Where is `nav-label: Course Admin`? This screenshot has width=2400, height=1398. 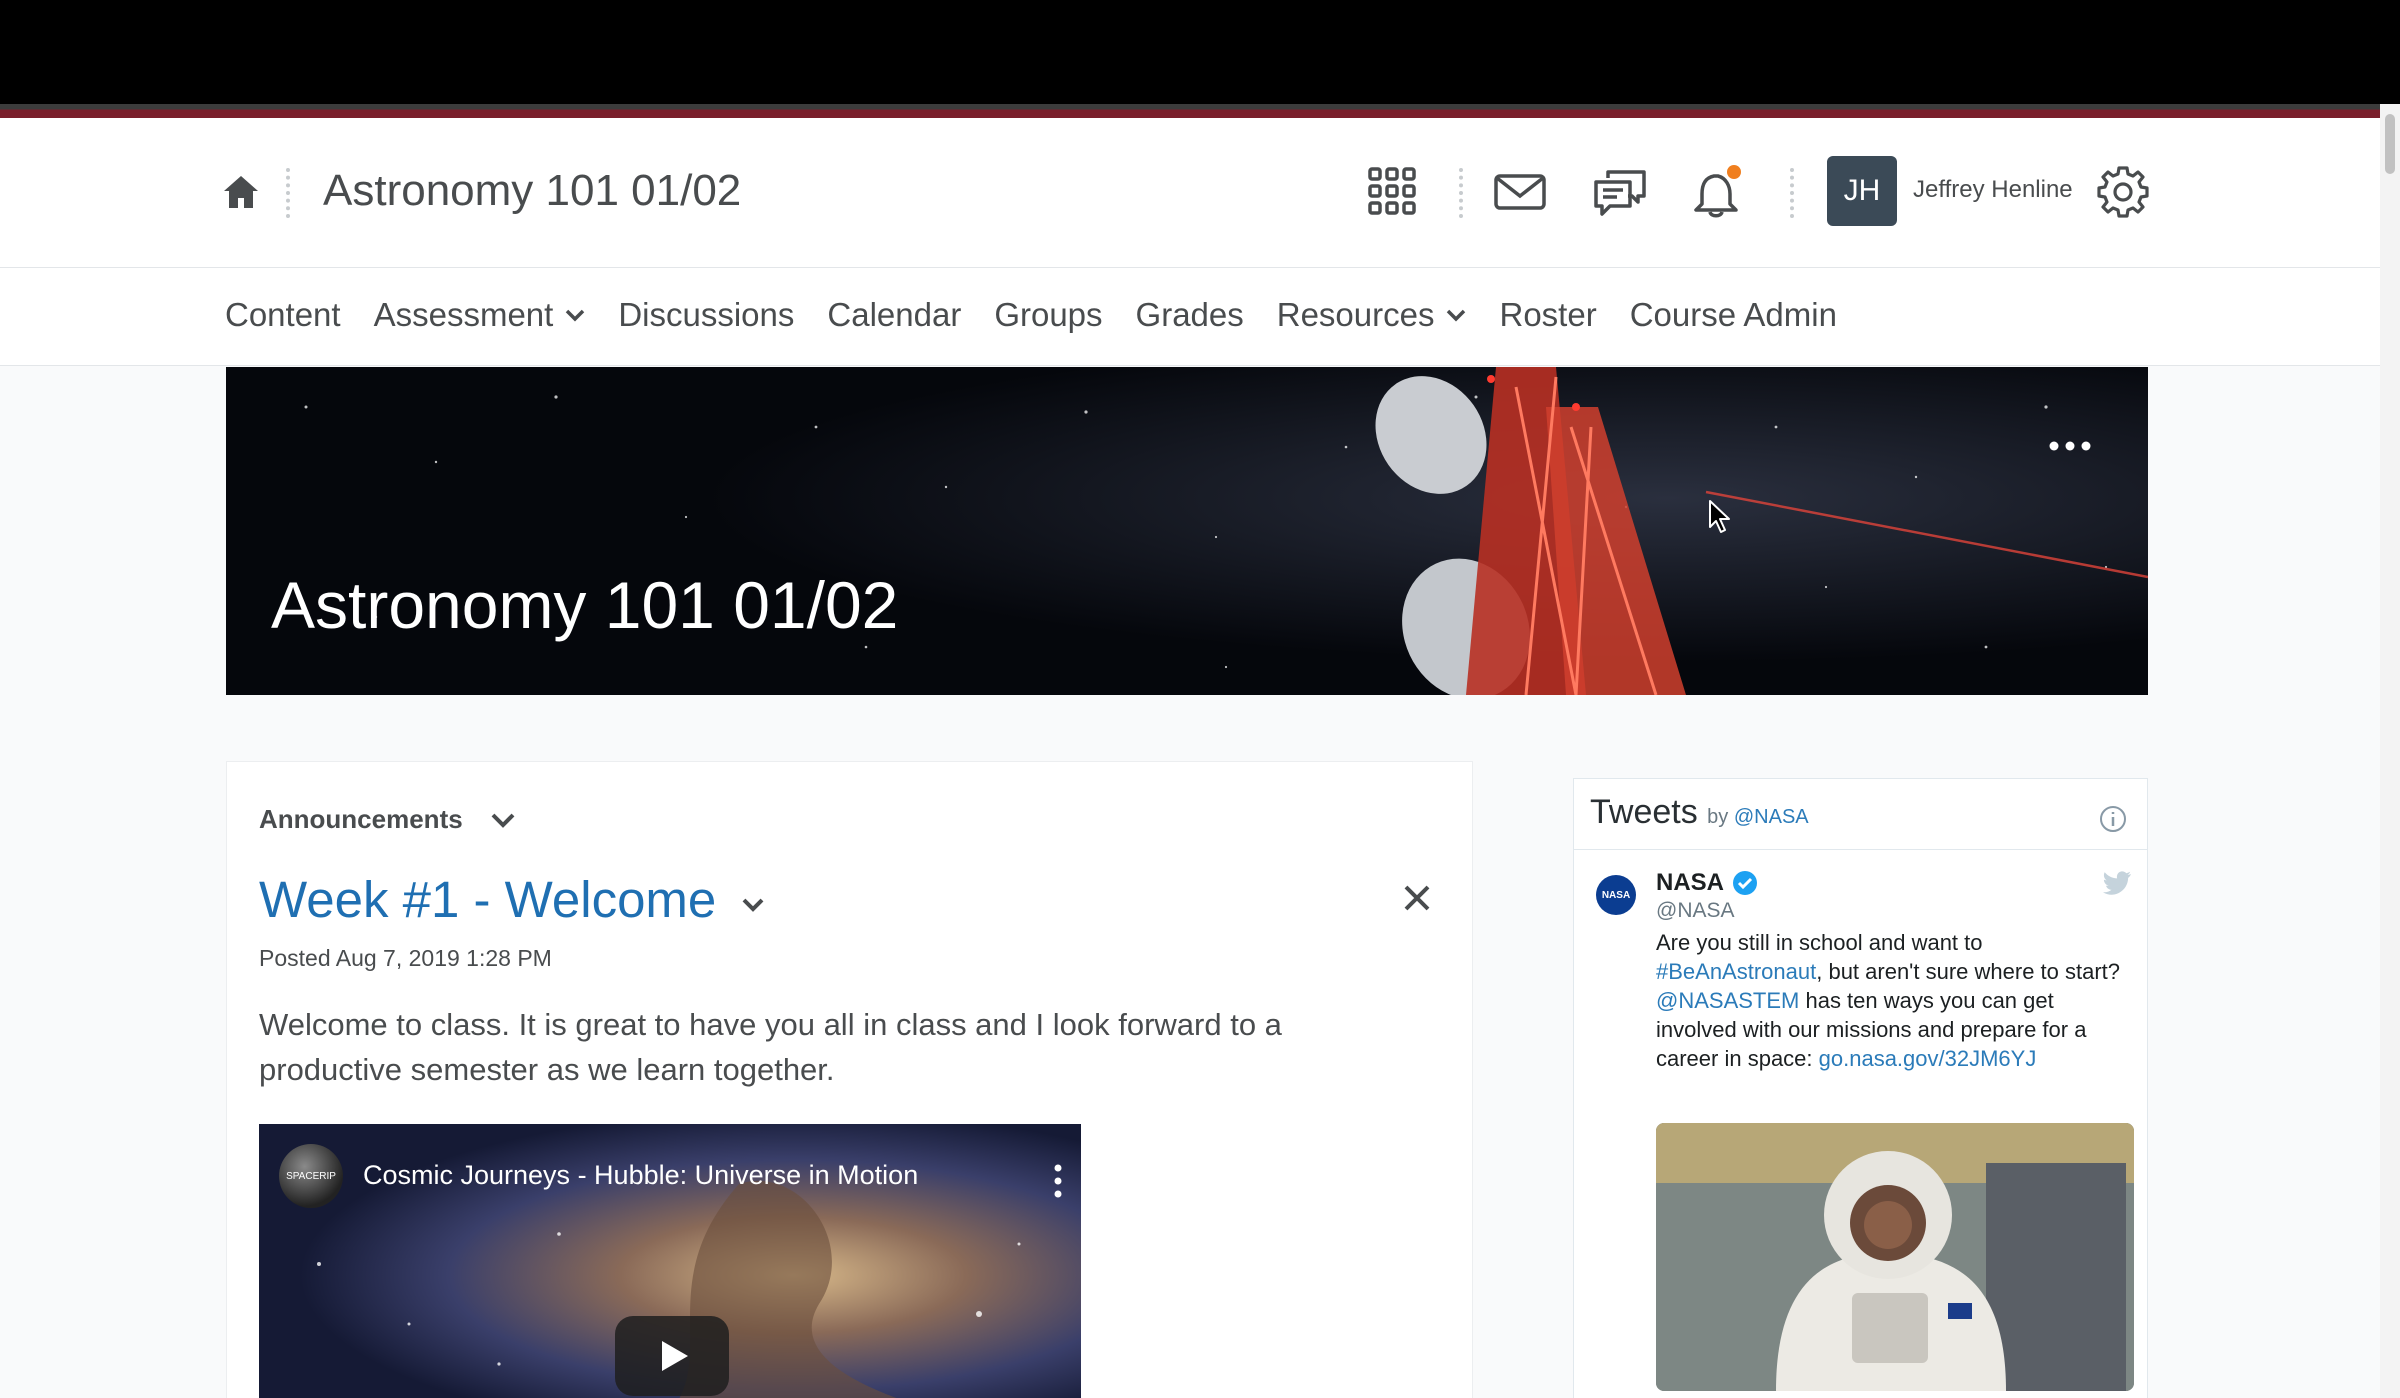
nav-label: Course Admin is located at coordinates (1733, 314).